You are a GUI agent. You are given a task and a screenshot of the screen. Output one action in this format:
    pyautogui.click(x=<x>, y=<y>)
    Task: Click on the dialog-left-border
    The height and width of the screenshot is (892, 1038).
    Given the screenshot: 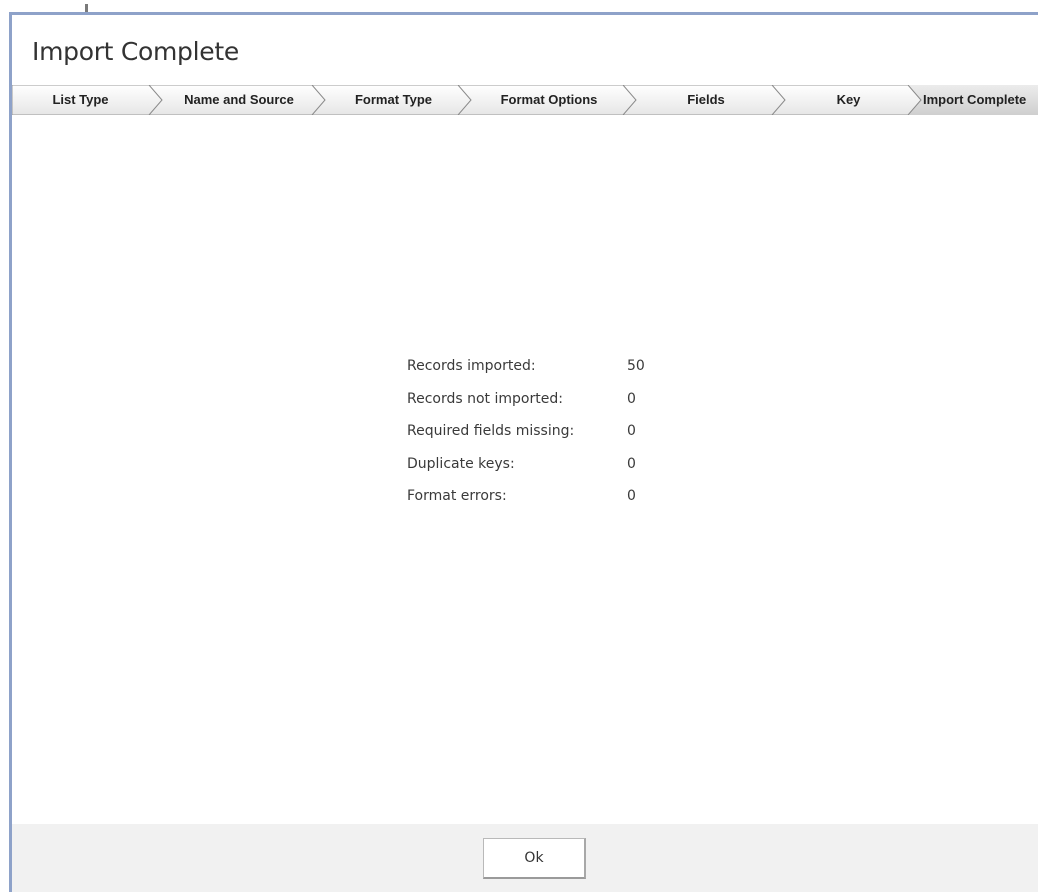 What is the action you would take?
    pyautogui.click(x=10, y=452)
    